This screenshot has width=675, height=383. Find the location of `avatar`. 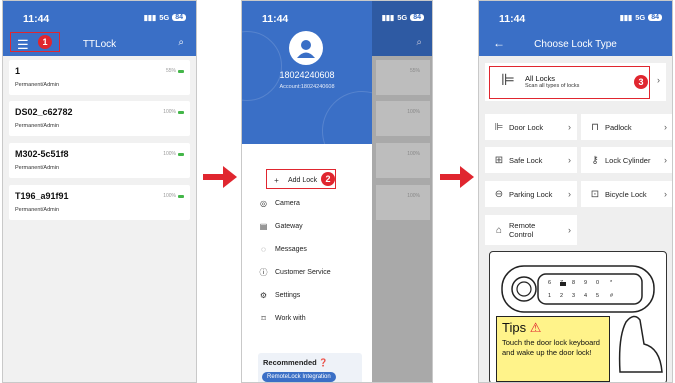

avatar is located at coordinates (306, 48).